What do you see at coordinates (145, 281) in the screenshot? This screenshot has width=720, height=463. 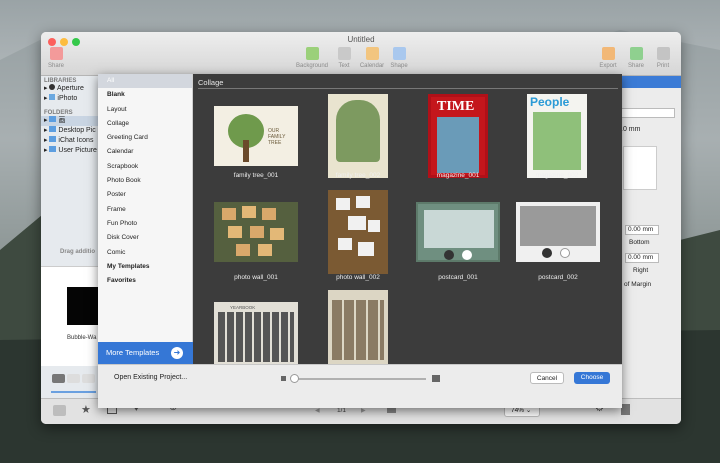 I see `category-favorites: Favorites` at bounding box center [145, 281].